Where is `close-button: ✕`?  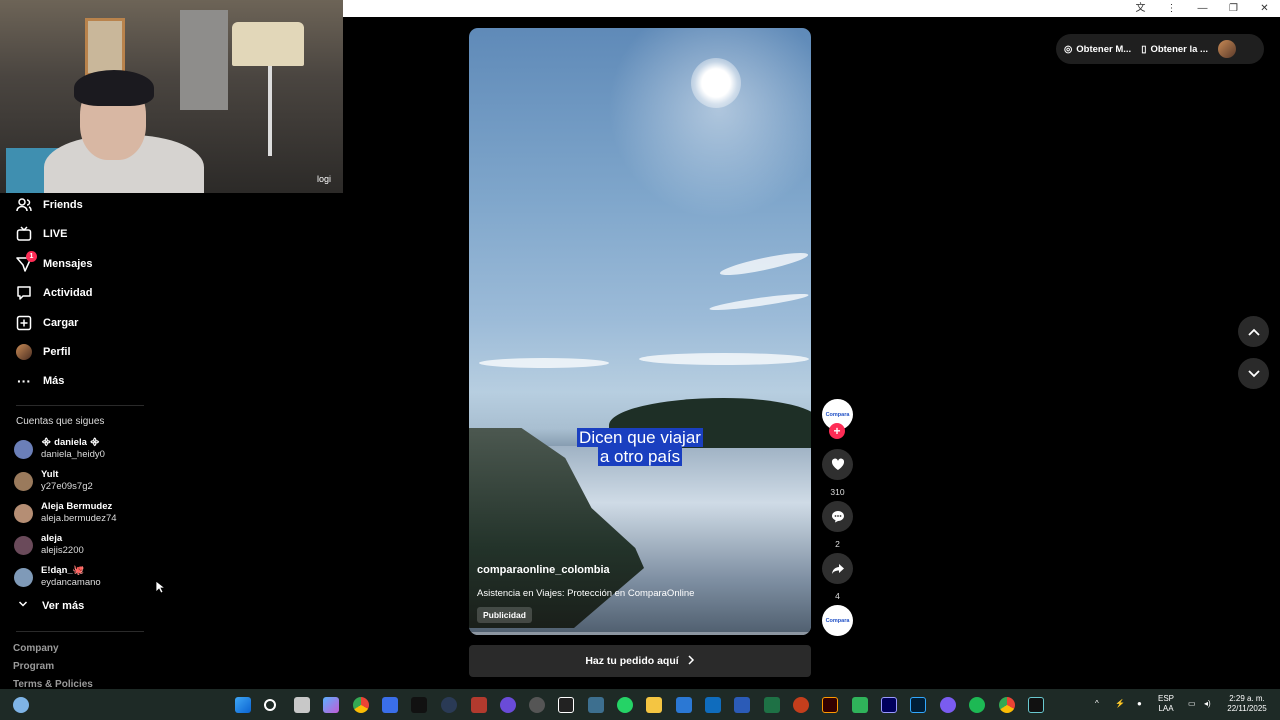 close-button: ✕ is located at coordinates (1264, 8).